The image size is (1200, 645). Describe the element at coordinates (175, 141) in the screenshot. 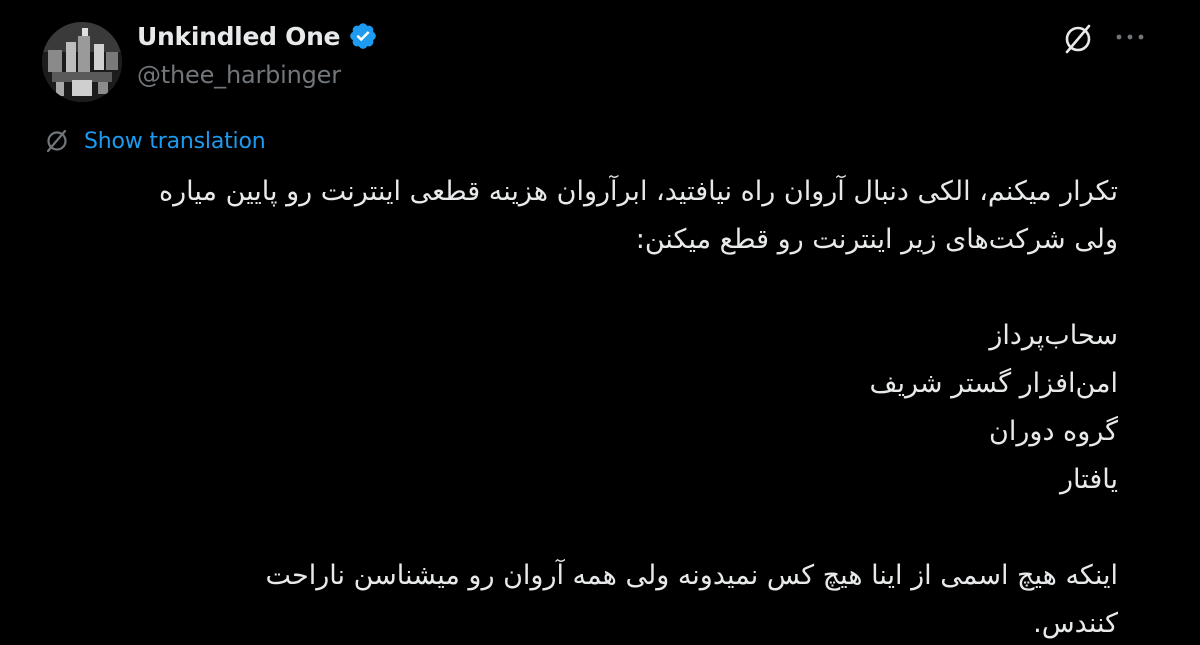

I see `show-translation-label: Show translation` at that location.